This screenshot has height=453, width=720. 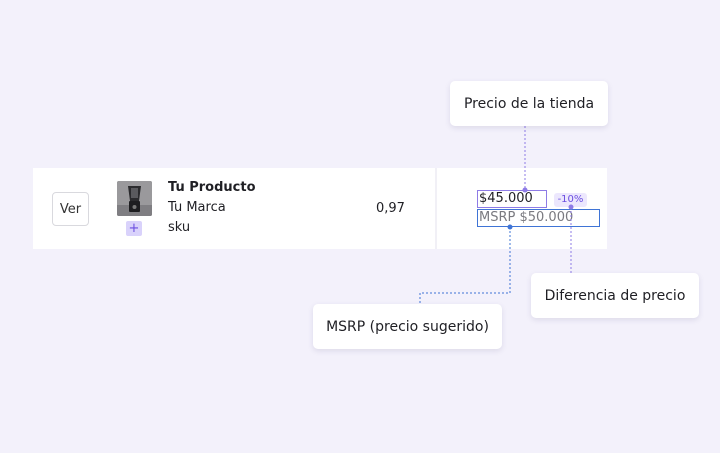 What do you see at coordinates (510, 227) in the screenshot?
I see `msrp-dot` at bounding box center [510, 227].